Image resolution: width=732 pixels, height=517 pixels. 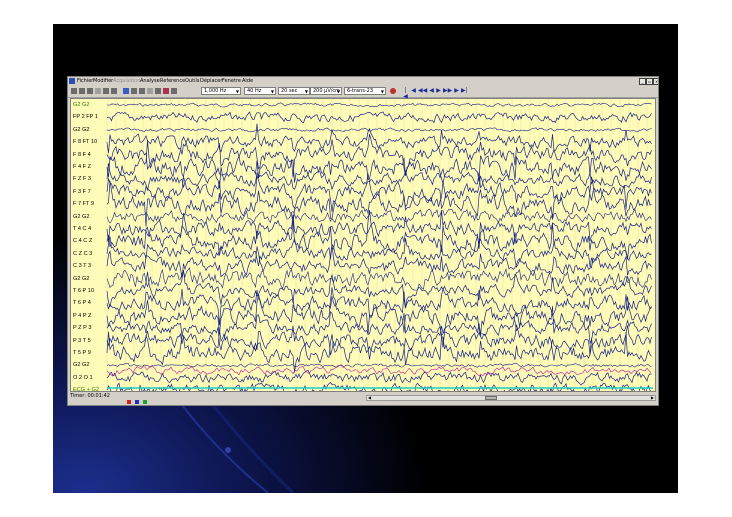 What do you see at coordinates (103, 81) in the screenshot?
I see `menu-modifier: Modifier` at bounding box center [103, 81].